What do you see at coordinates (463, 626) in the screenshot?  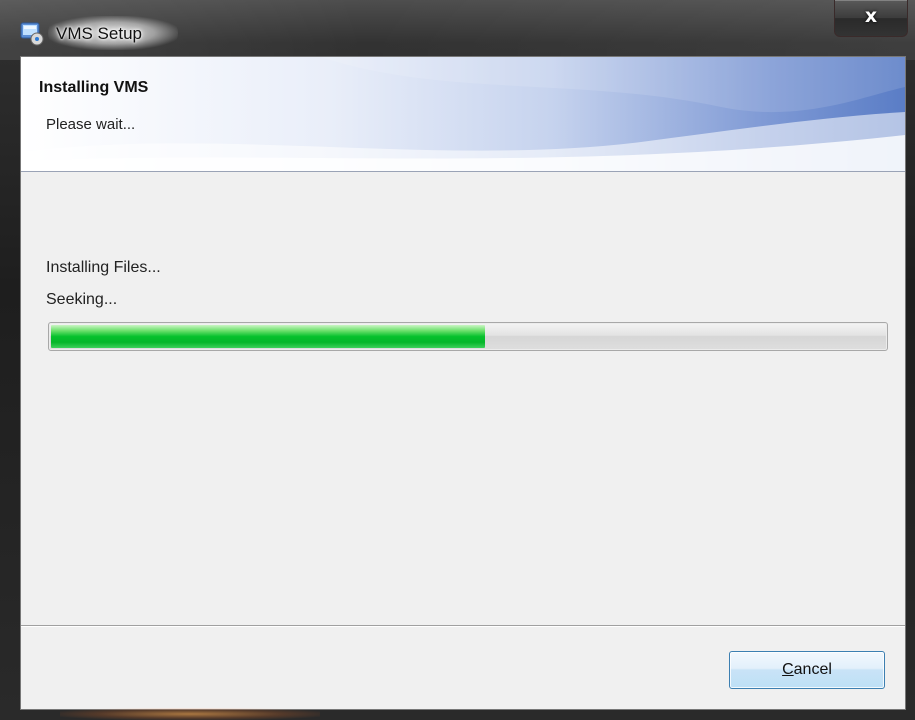 I see `footer-divider` at bounding box center [463, 626].